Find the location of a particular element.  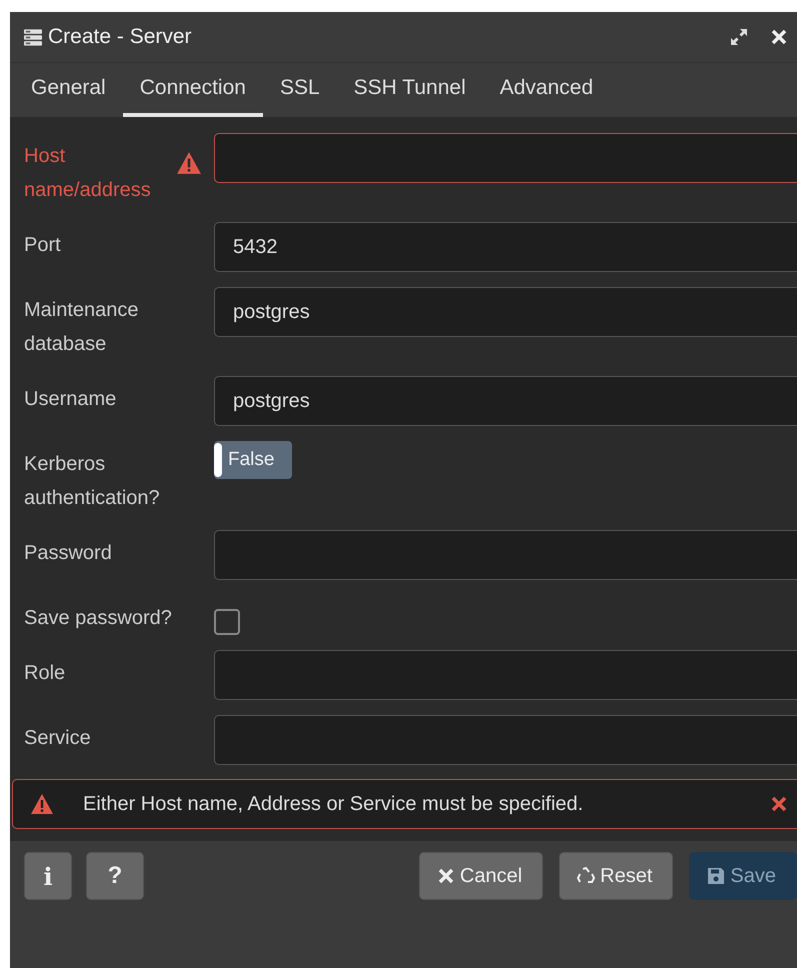

tab: Connection is located at coordinates (192, 90).